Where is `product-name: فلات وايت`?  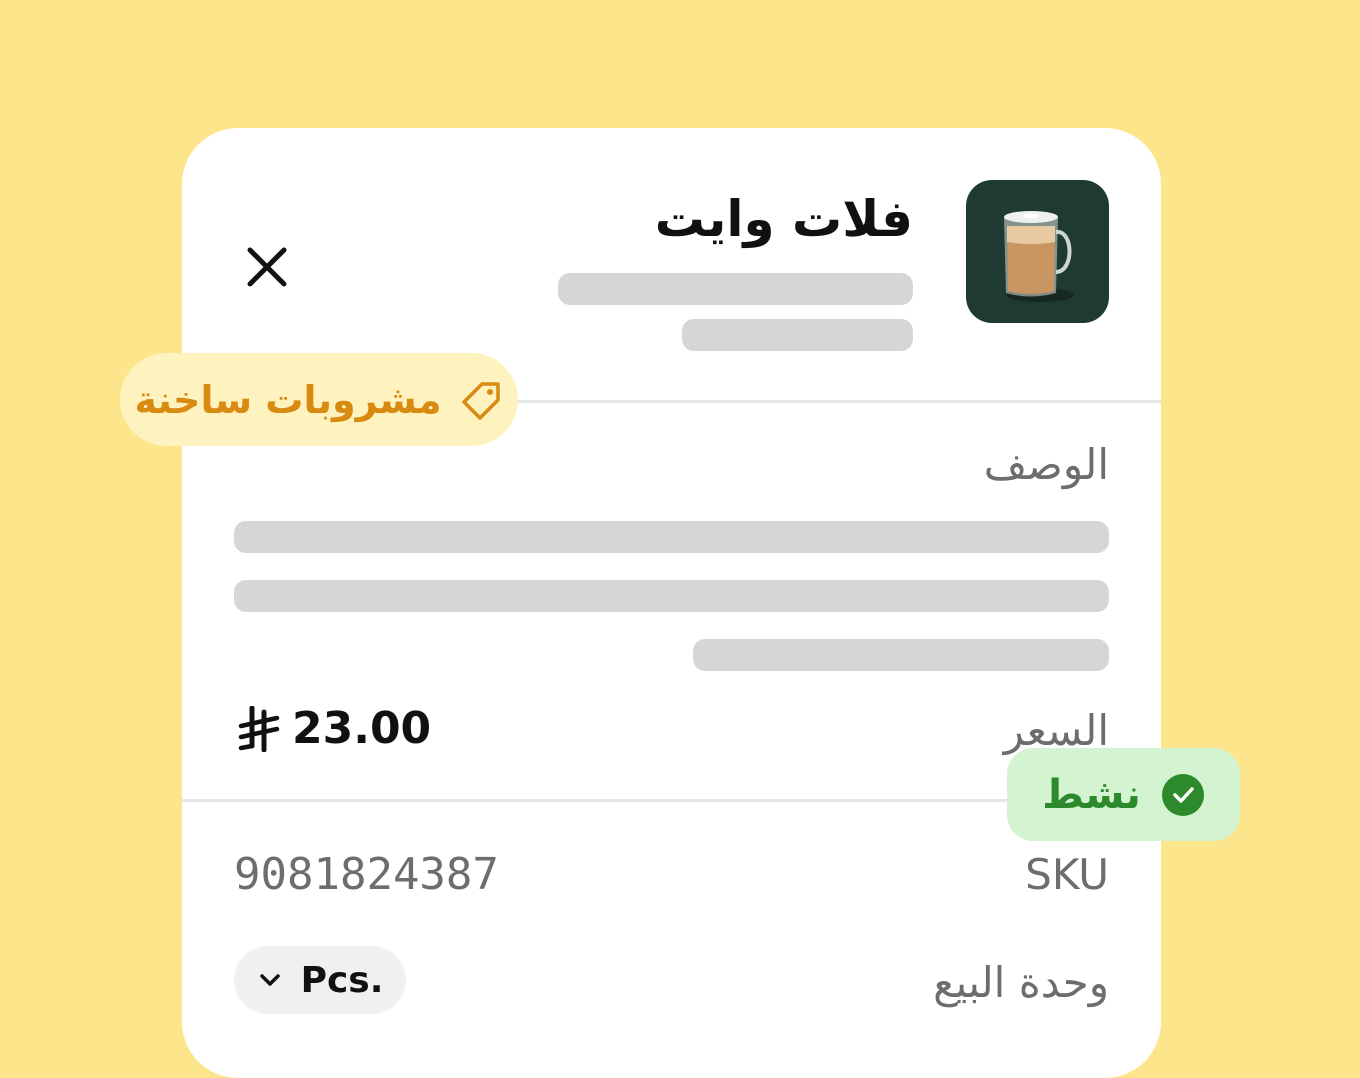
product-name: فلات وايت is located at coordinates (783, 219).